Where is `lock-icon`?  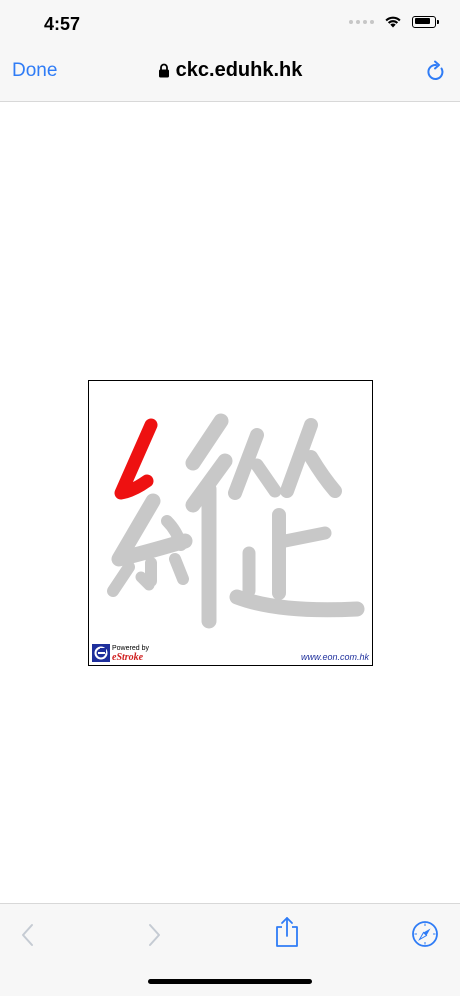 lock-icon is located at coordinates (163, 70).